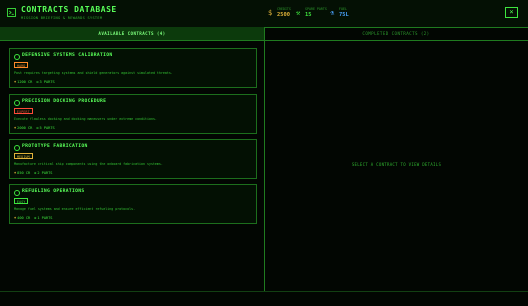 The height and width of the screenshot is (306, 528). I want to click on reward-parts: 5 PARTS, so click(47, 128).